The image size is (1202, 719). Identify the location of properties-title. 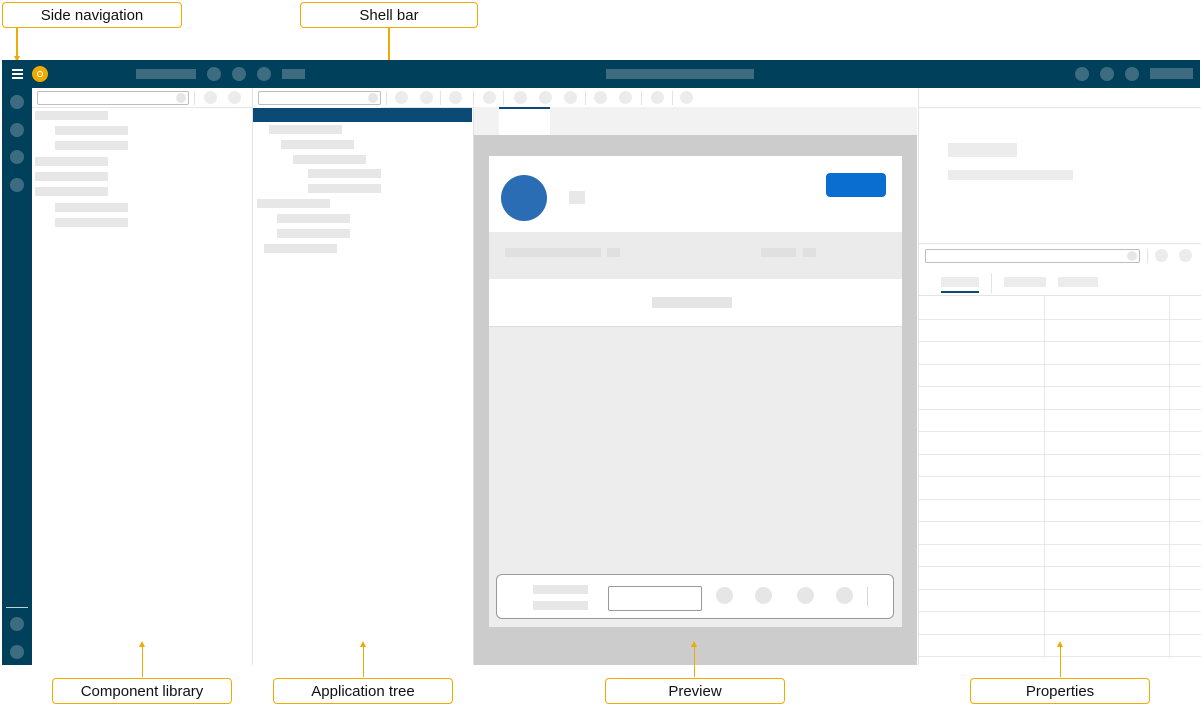
(982, 150).